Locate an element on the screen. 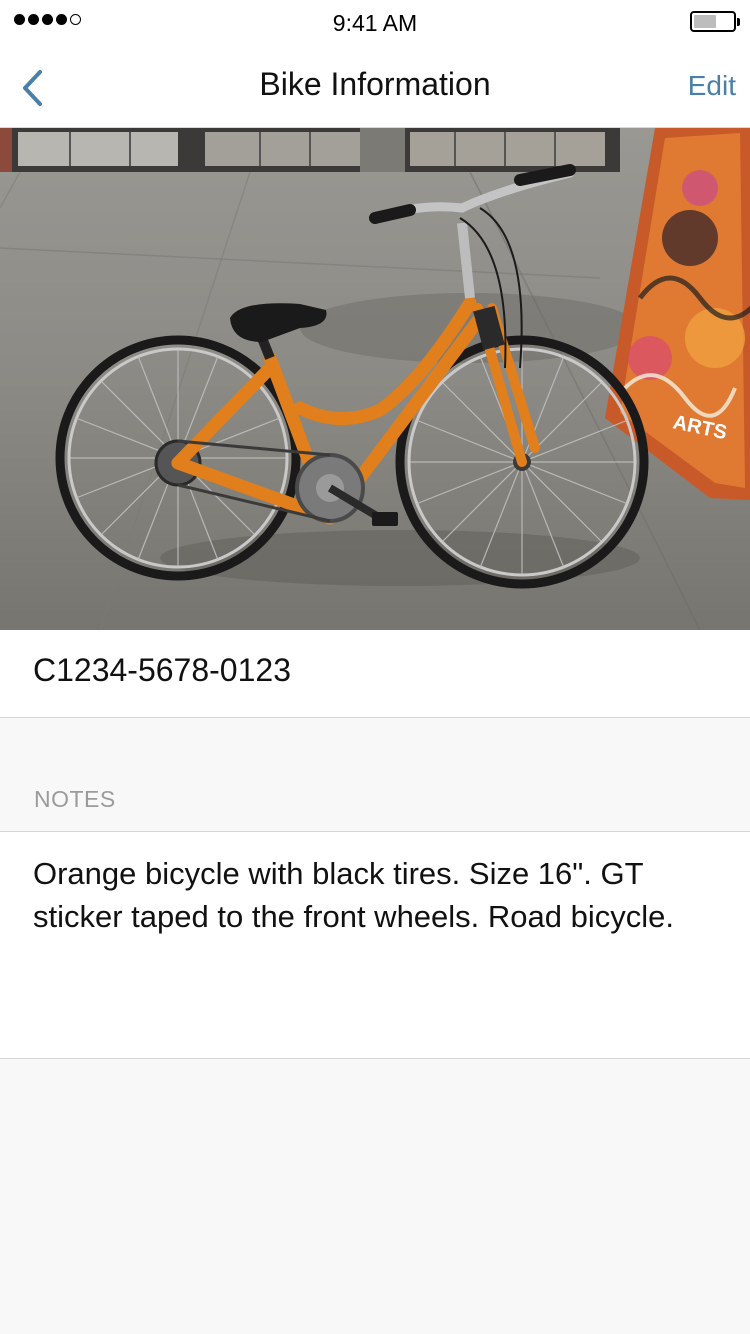 This screenshot has width=750, height=1334. status-bar: 9:41 AM is located at coordinates (375, 24).